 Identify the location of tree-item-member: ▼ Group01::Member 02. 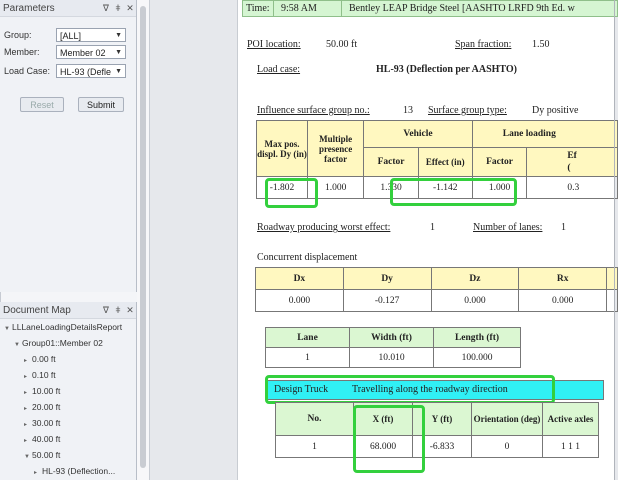
(58, 343).